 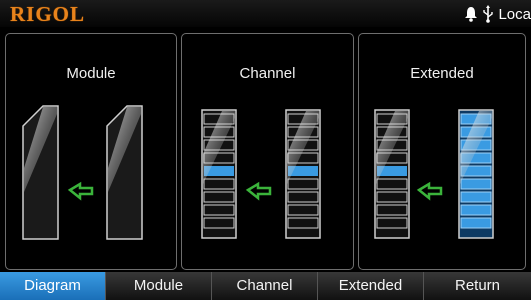 What do you see at coordinates (219, 174) in the screenshot?
I see `channel-rack-left` at bounding box center [219, 174].